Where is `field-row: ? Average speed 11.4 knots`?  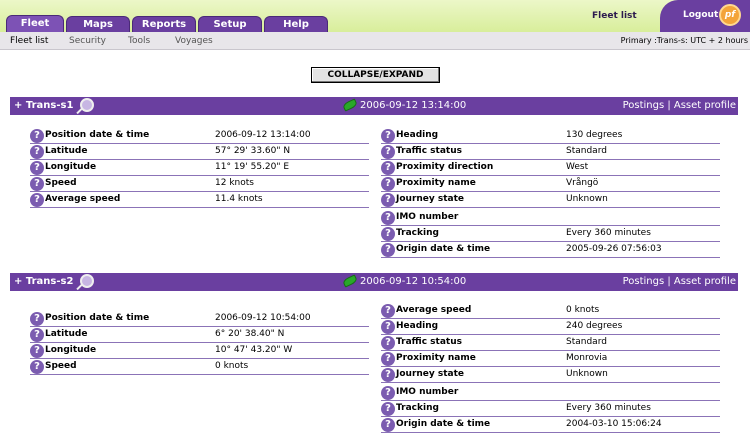 field-row: ? Average speed 11.4 knots is located at coordinates (199, 200).